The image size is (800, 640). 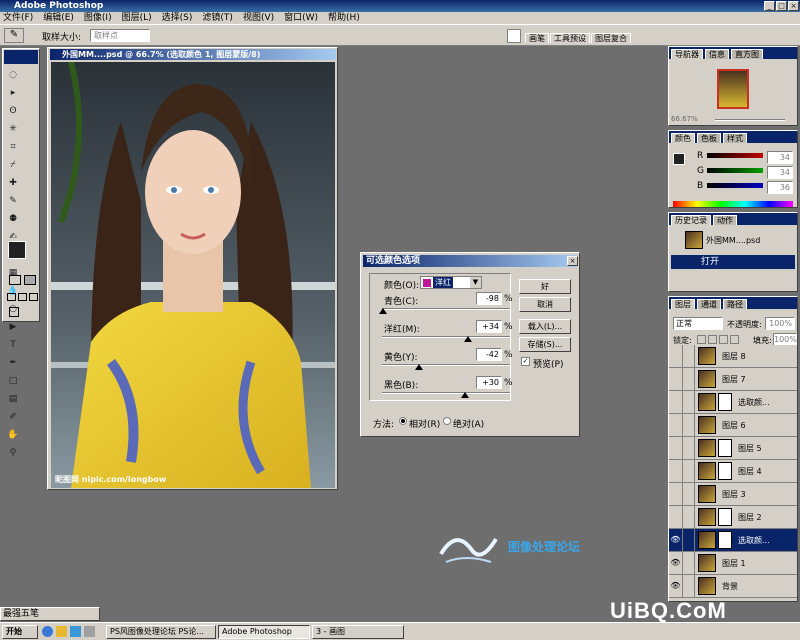 What do you see at coordinates (537, 38) in the screenshot?
I see `palette-well-tab: 画笔` at bounding box center [537, 38].